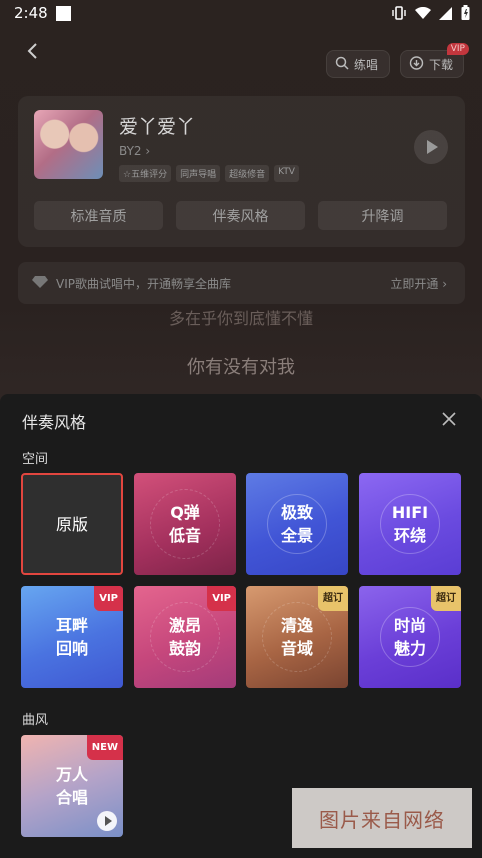 This screenshot has width=482, height=858. What do you see at coordinates (107, 821) in the screenshot?
I see `play-icon` at bounding box center [107, 821].